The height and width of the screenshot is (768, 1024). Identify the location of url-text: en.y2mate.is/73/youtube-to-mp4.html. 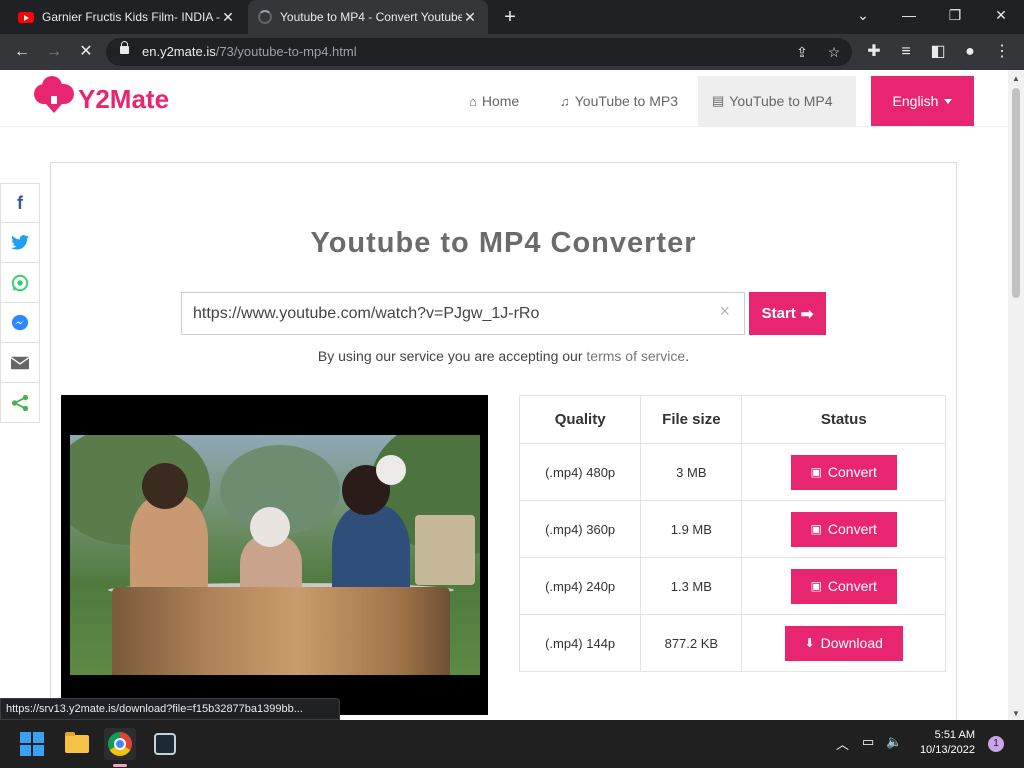
(249, 51).